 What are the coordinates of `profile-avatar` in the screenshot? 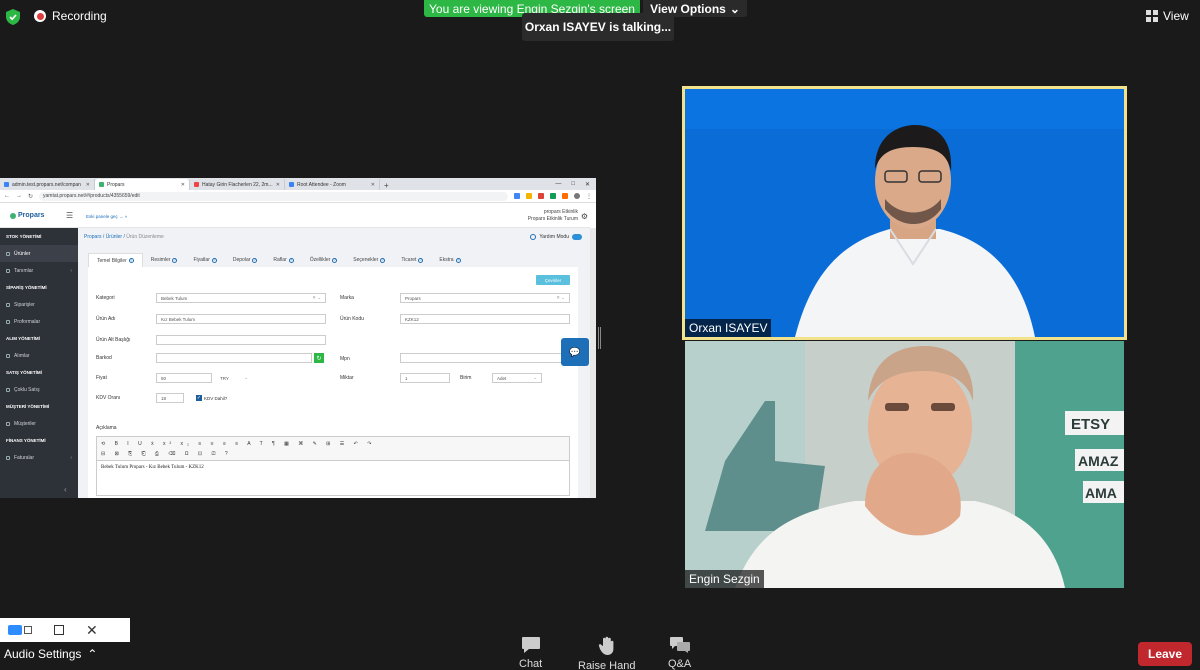 It's located at (577, 196).